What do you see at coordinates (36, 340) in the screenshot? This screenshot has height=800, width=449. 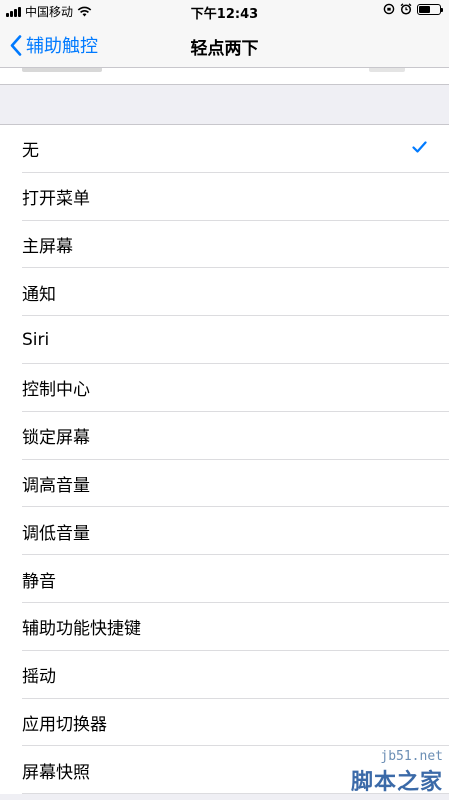 I see `list-item-label: Siri` at bounding box center [36, 340].